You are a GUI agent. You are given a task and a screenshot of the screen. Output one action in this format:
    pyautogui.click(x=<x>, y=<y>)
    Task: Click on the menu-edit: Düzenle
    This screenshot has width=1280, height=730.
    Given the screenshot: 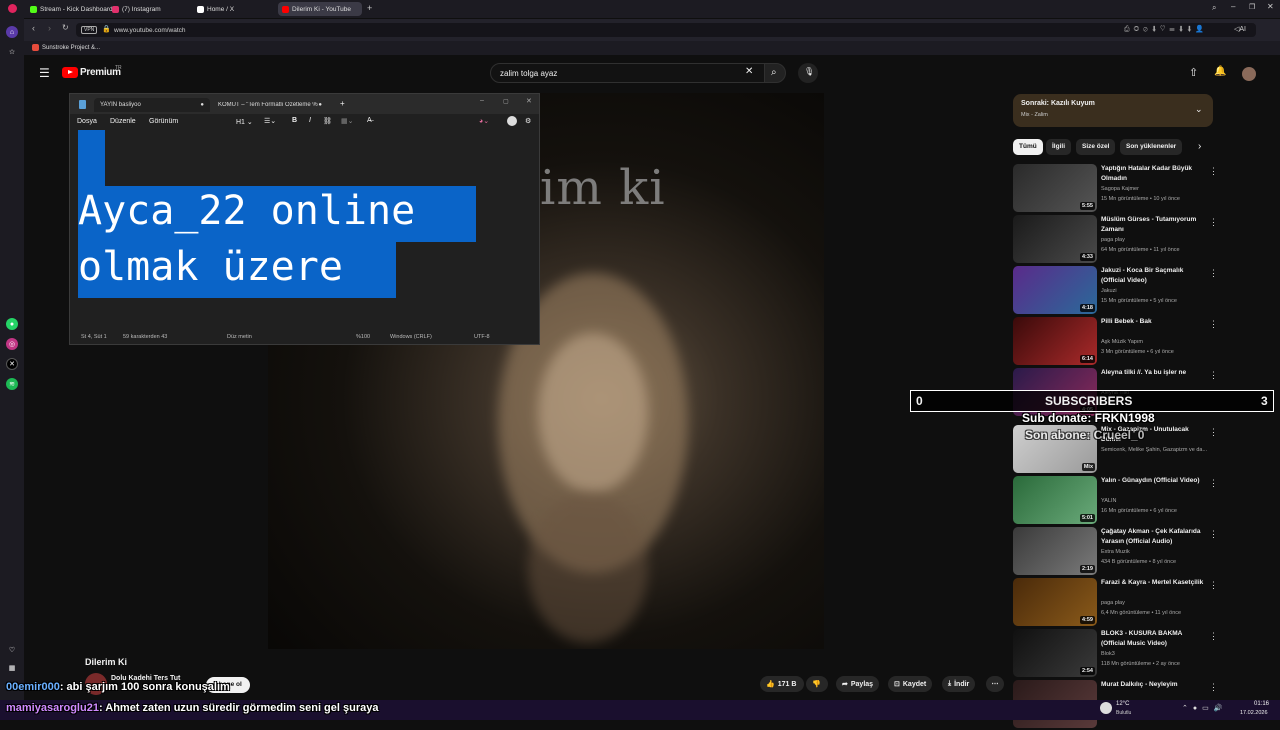 What is the action you would take?
    pyautogui.click(x=123, y=121)
    